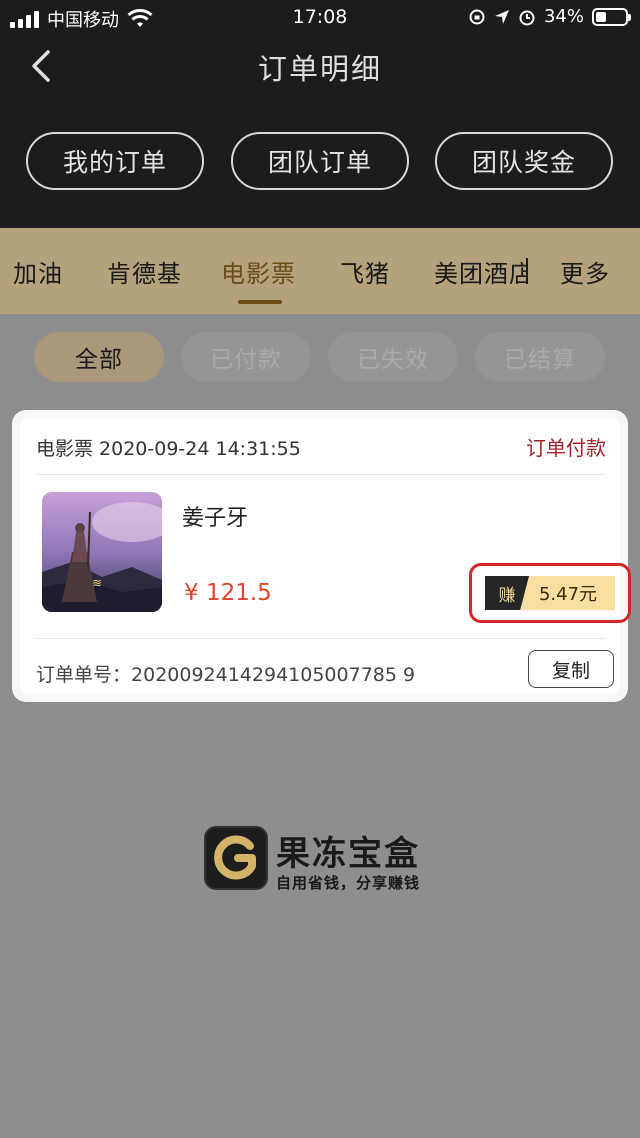  Describe the element at coordinates (477, 16) in the screenshot. I see `rotation-lock-icon` at that location.